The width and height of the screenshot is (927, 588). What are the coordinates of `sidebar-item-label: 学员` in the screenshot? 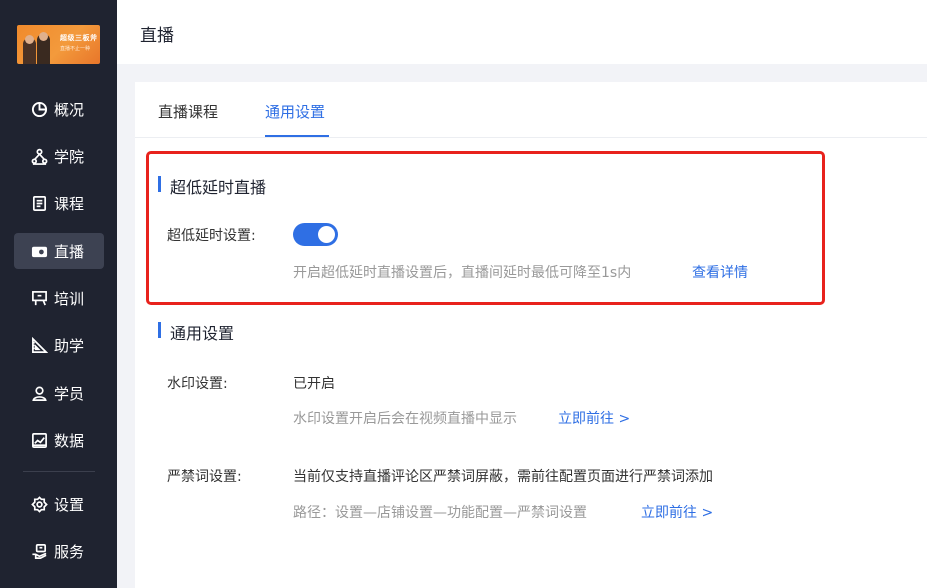 It's located at (69, 393).